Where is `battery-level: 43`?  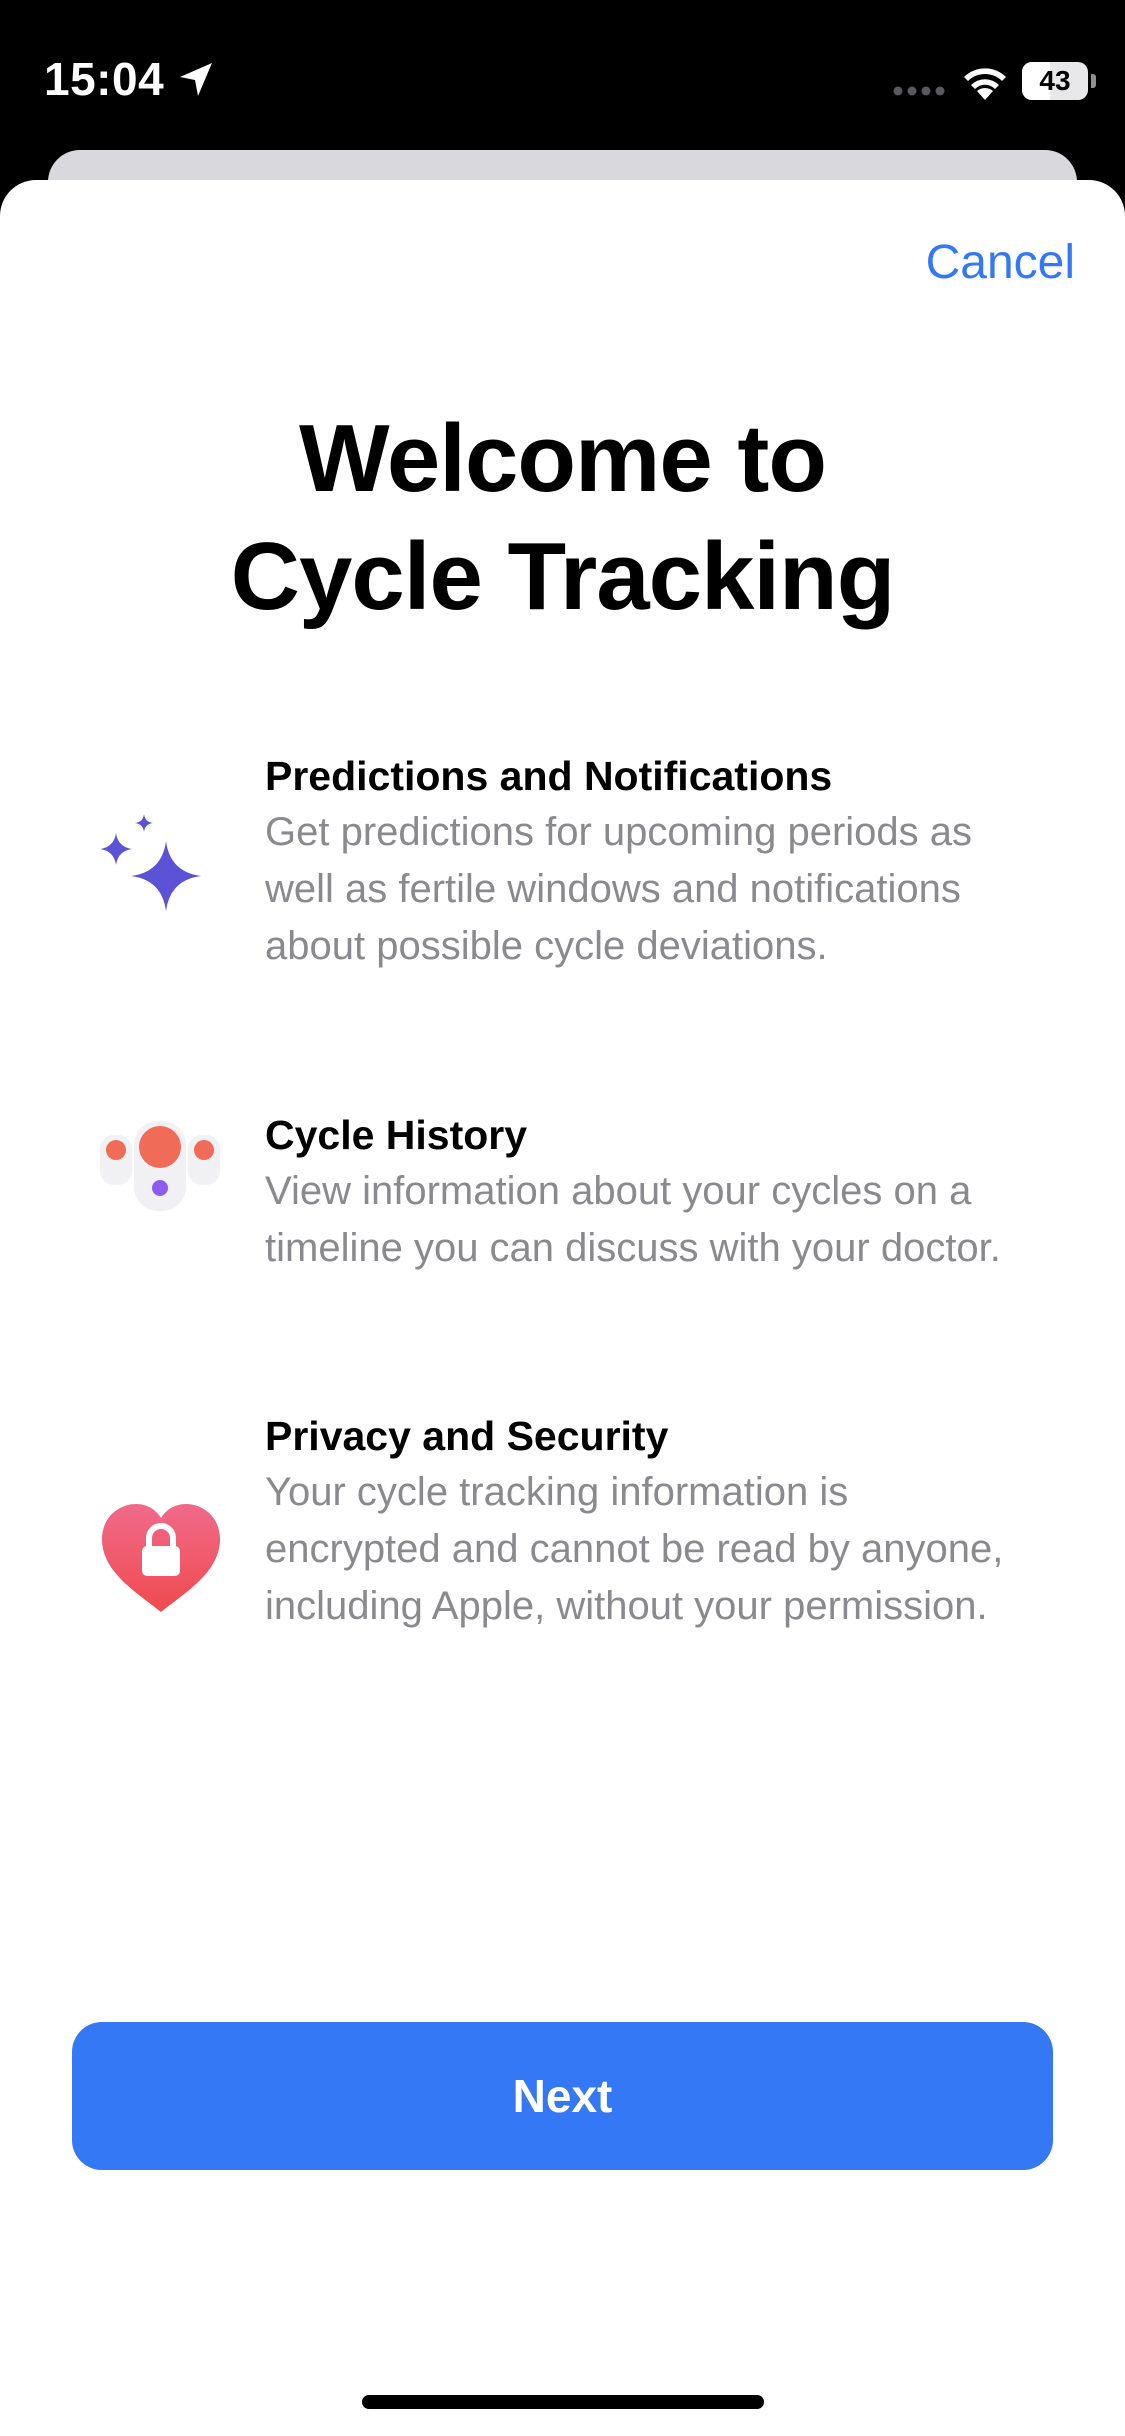
battery-level: 43 is located at coordinates (1055, 80).